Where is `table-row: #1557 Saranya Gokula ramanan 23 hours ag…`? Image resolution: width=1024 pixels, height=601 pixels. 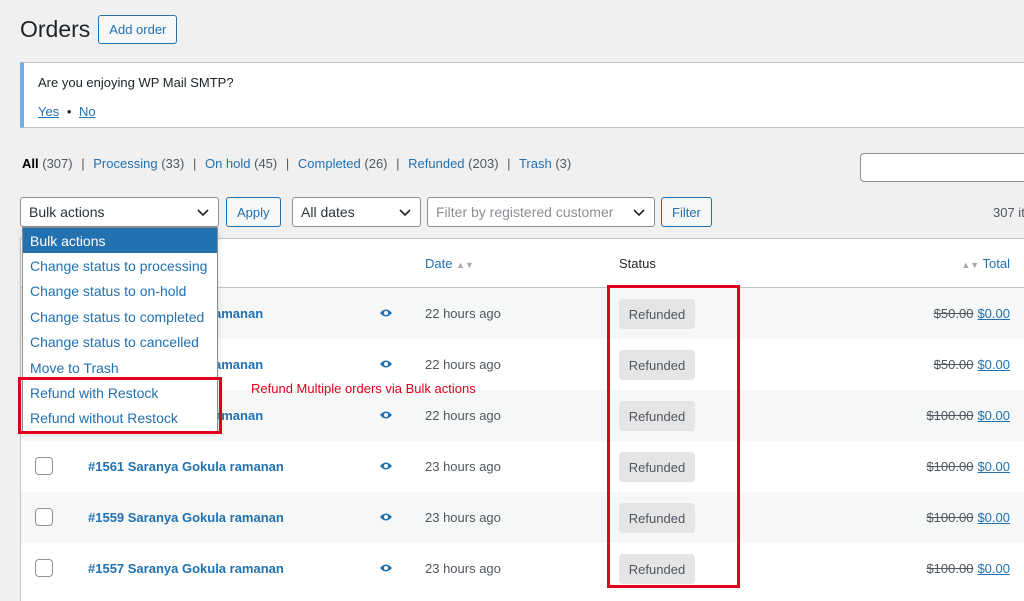
table-row: #1557 Saranya Gokula ramanan 23 hours ag… is located at coordinates (522, 568).